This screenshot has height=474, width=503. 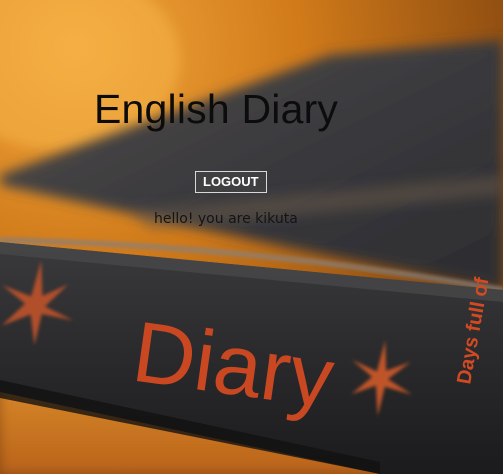 I want to click on greeting-text: hello! you are kikuta, so click(x=226, y=219).